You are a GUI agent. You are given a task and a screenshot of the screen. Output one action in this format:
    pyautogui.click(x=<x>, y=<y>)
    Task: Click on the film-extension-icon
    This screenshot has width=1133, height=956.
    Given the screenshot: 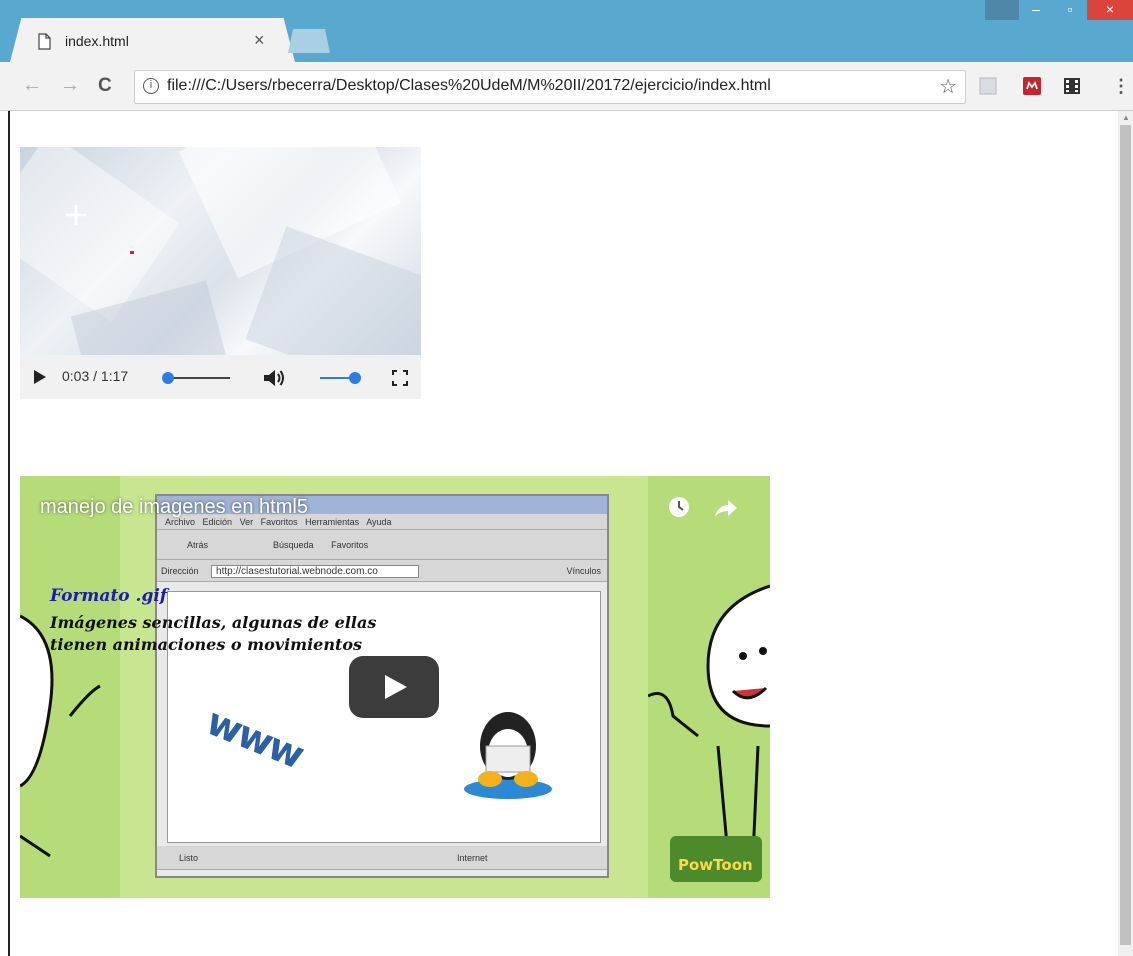 What is the action you would take?
    pyautogui.click(x=1072, y=86)
    